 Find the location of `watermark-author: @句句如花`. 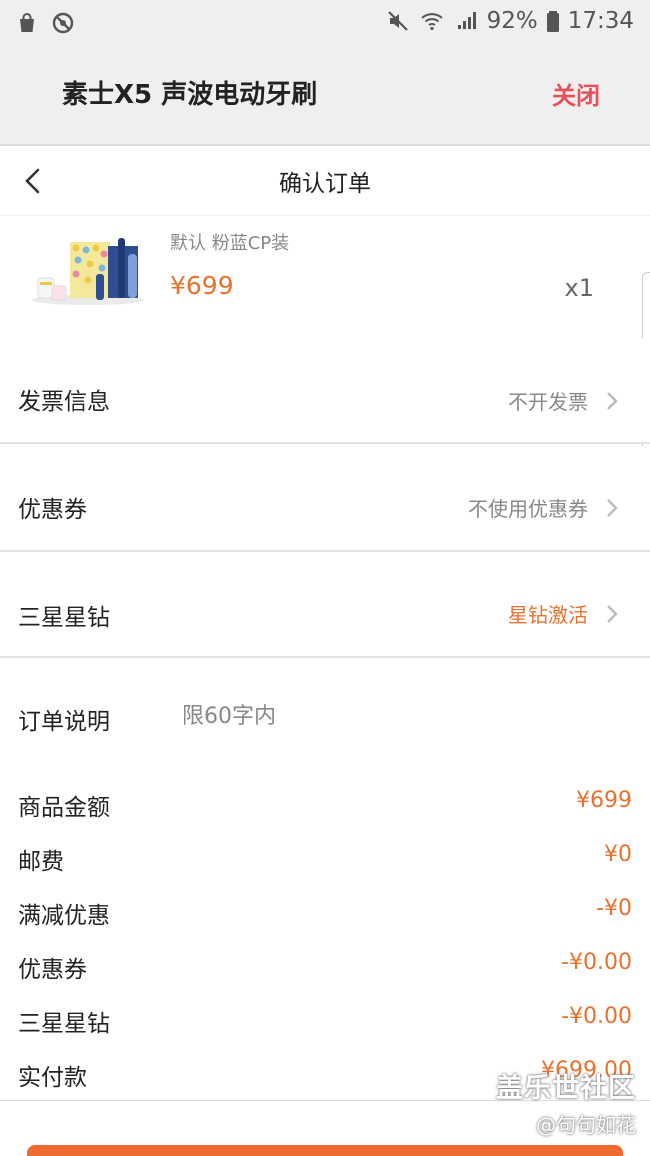

watermark-author: @句句如花 is located at coordinates (586, 1125).